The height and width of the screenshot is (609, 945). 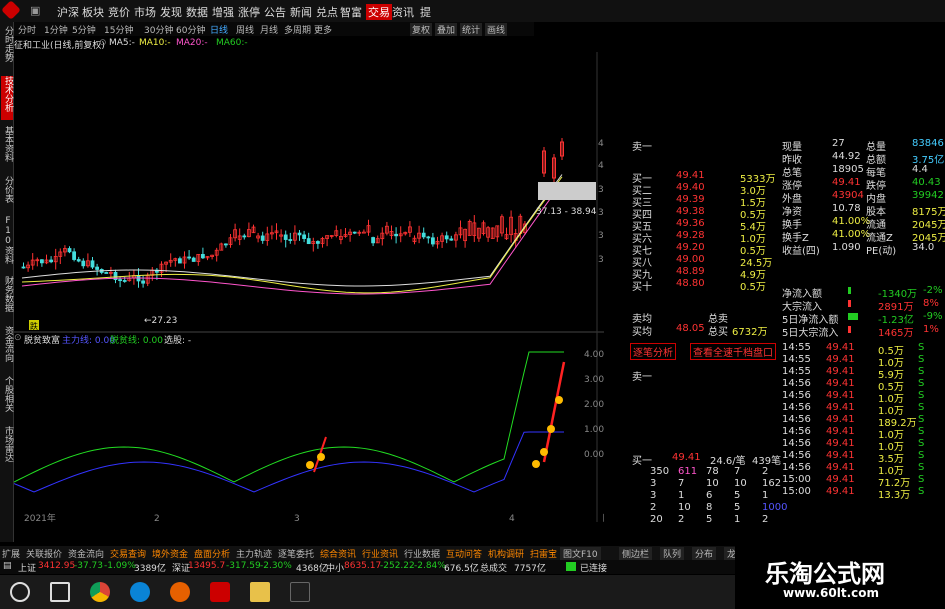 What do you see at coordinates (704, 553) in the screenshot?
I see `right-tab-3: 分布` at bounding box center [704, 553].